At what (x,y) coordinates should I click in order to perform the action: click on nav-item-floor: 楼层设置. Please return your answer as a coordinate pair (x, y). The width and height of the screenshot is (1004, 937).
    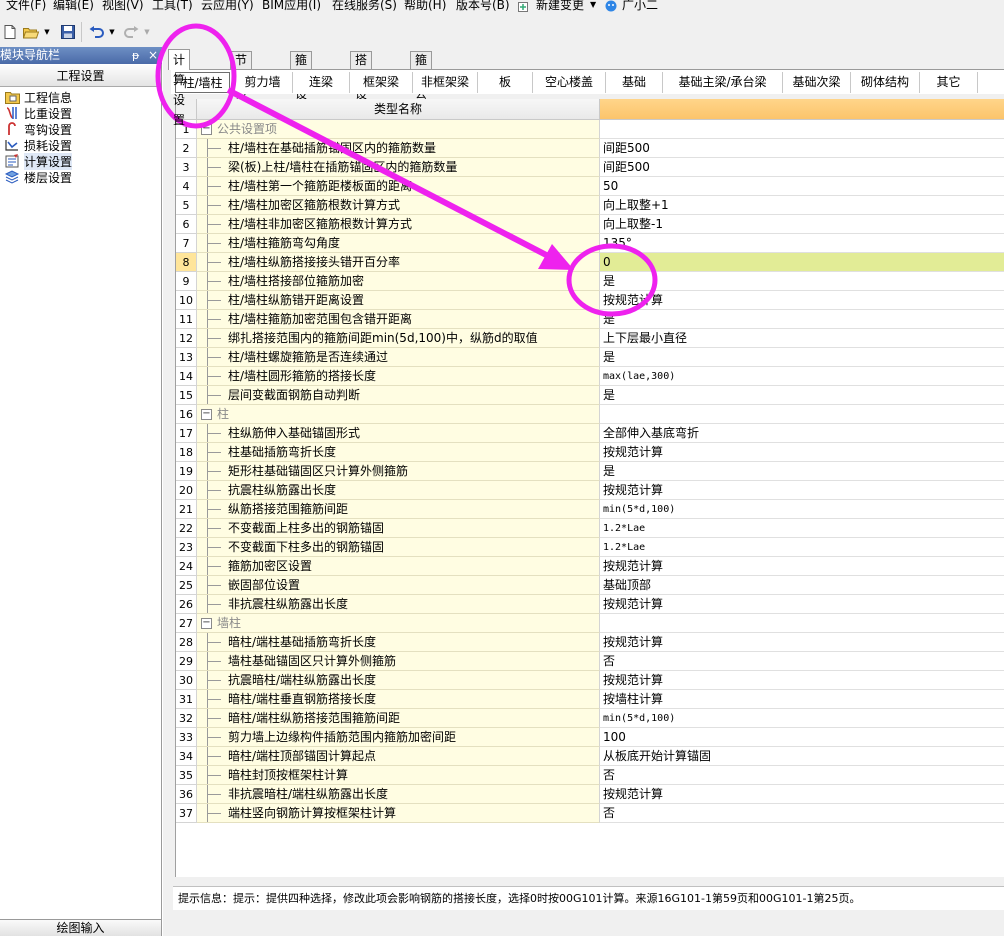
    Looking at the image, I should click on (38, 177).